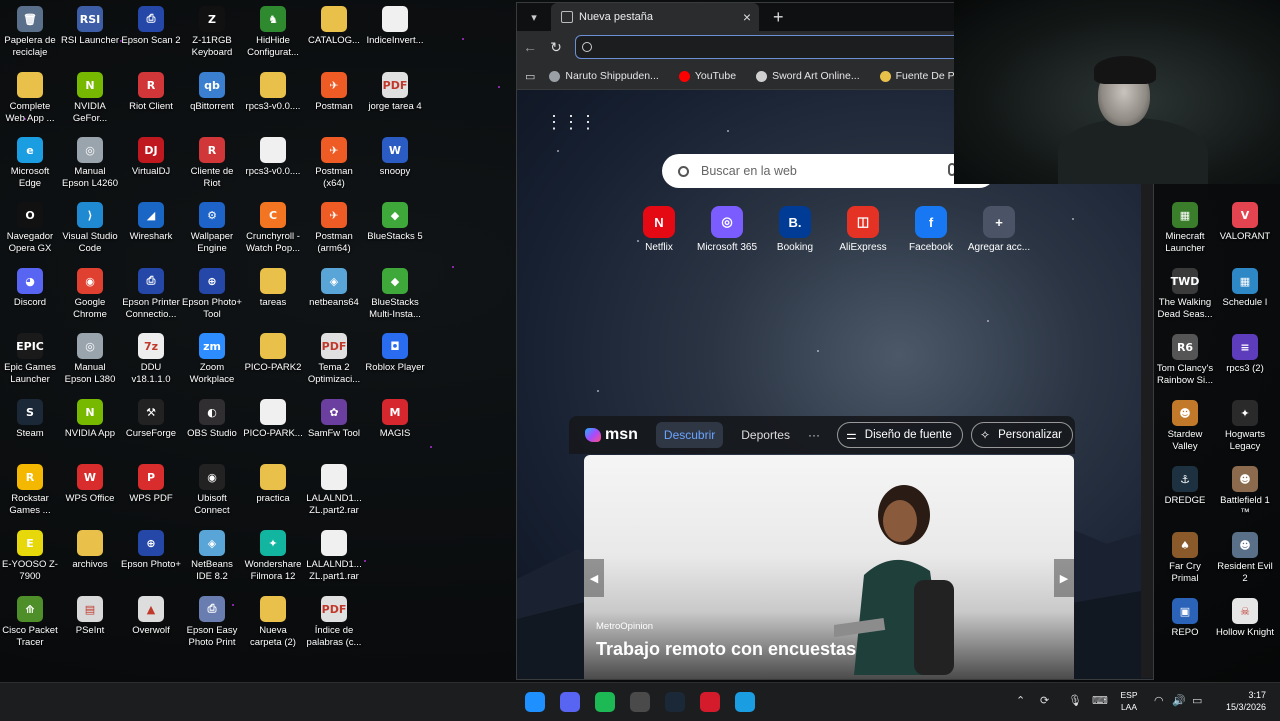 Image resolution: width=1280 pixels, height=721 pixels. What do you see at coordinates (212, 102) in the screenshot?
I see `desktop.left_icons-desktop-icon: qb qBittorrent` at bounding box center [212, 102].